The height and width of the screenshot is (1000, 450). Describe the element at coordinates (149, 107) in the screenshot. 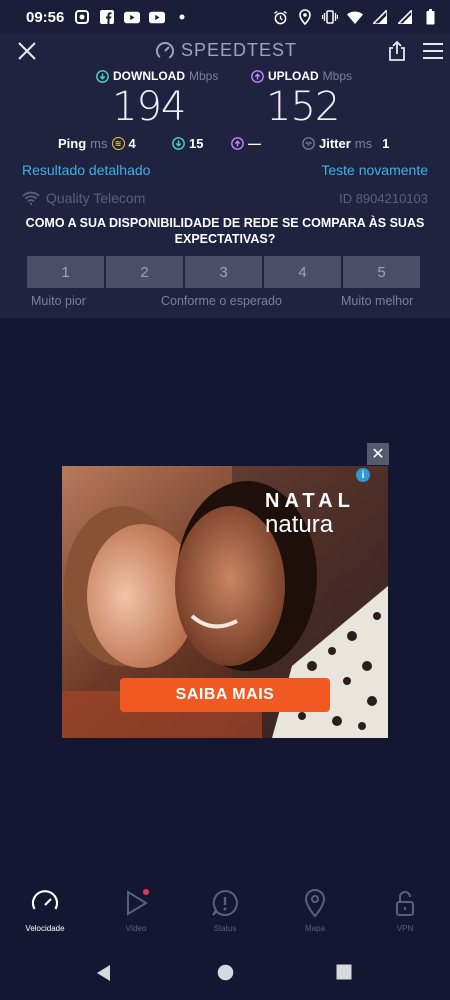

I see `download-value: 194` at that location.